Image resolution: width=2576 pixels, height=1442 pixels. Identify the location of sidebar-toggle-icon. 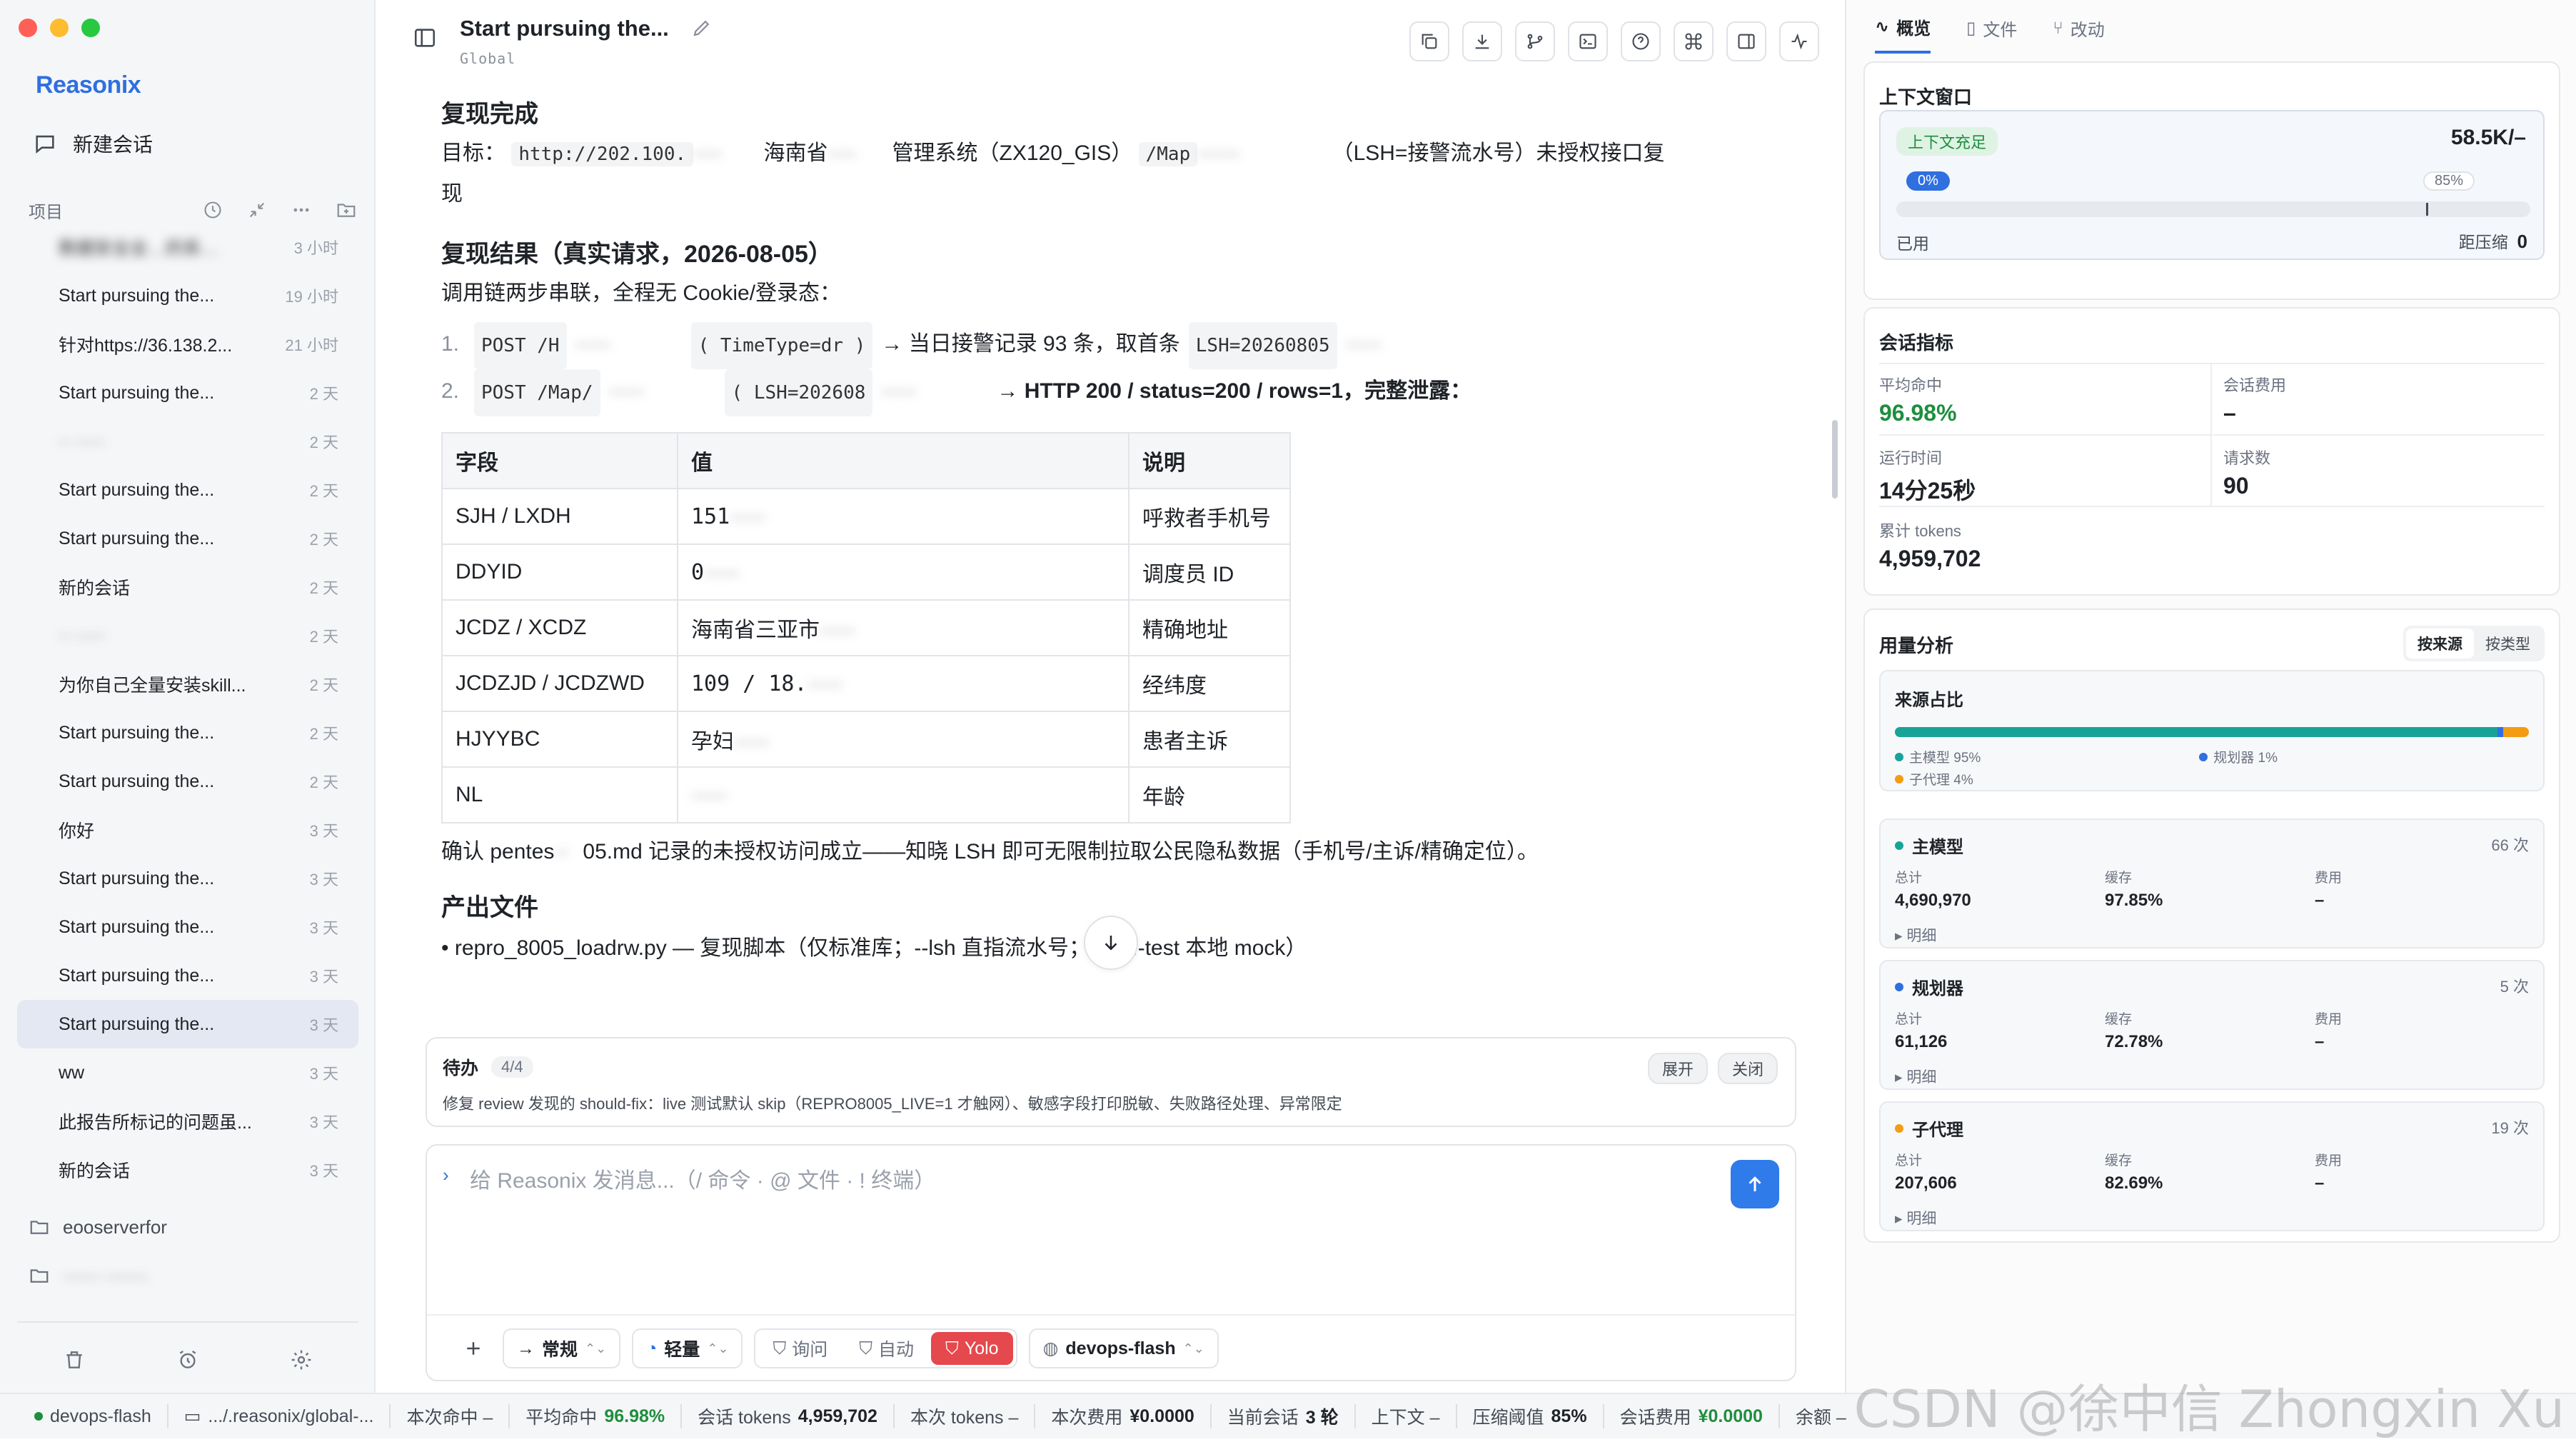
(425, 38).